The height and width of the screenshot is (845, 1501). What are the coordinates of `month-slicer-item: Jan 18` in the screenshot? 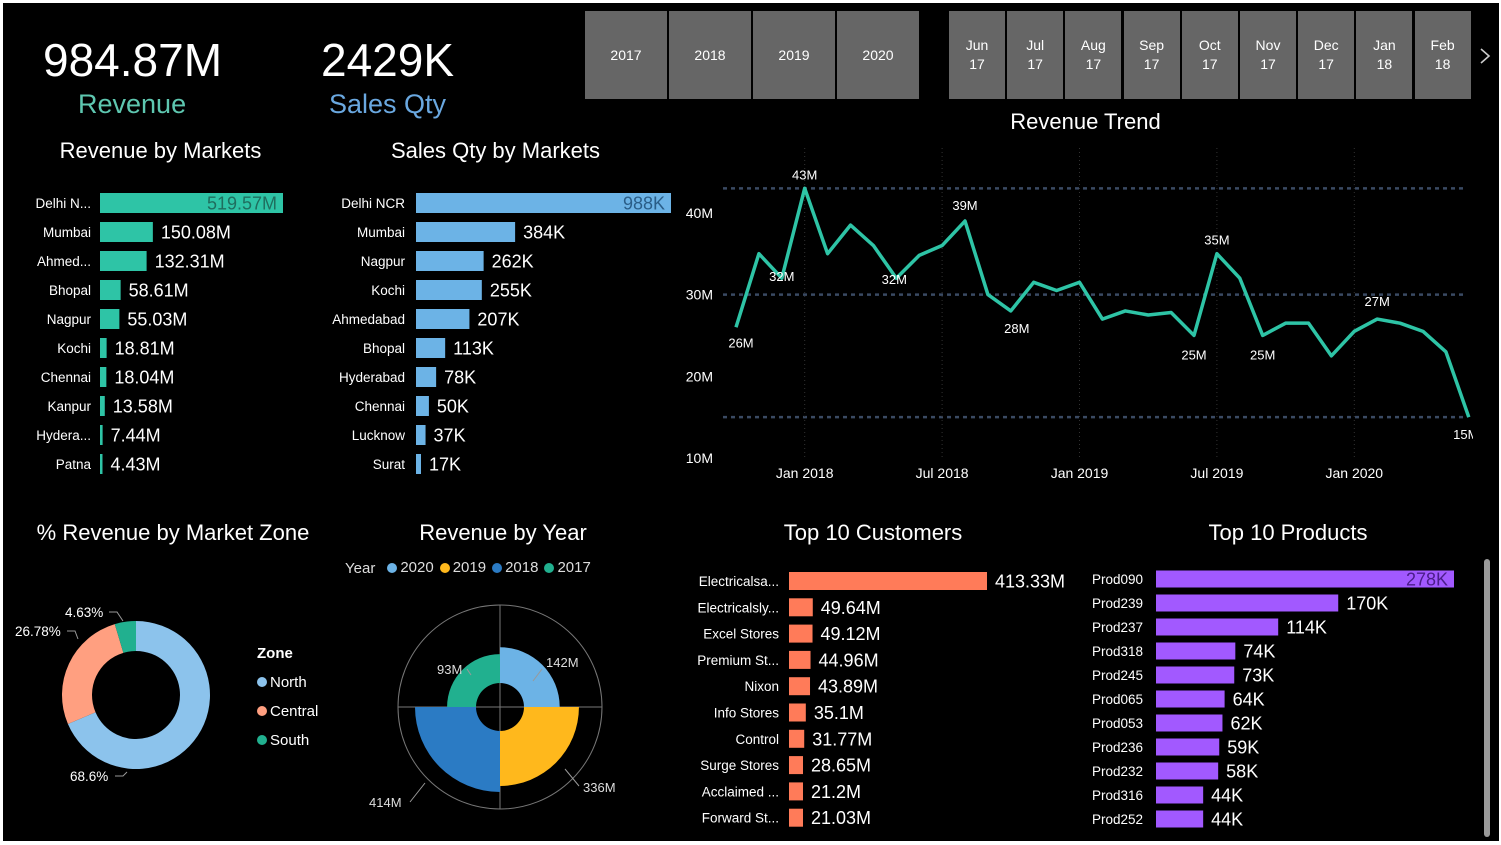 It's located at (1384, 55).